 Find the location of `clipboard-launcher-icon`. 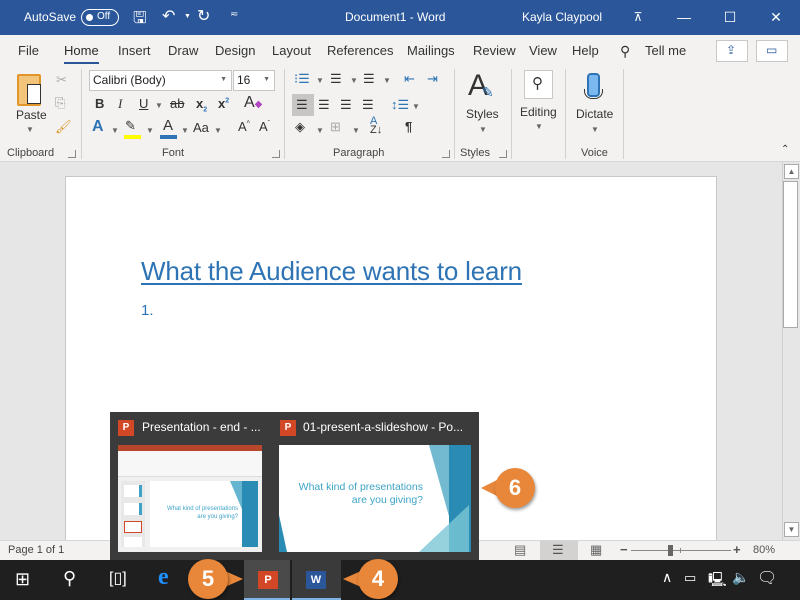

clipboard-launcher-icon is located at coordinates (72, 154).